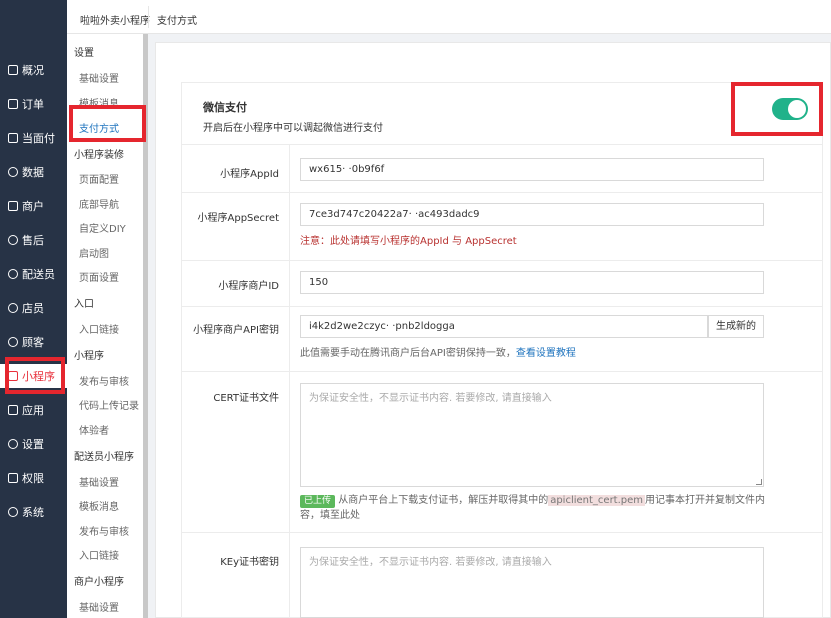 This screenshot has height=618, width=831. I want to click on highlight-payment-method, so click(107, 123).